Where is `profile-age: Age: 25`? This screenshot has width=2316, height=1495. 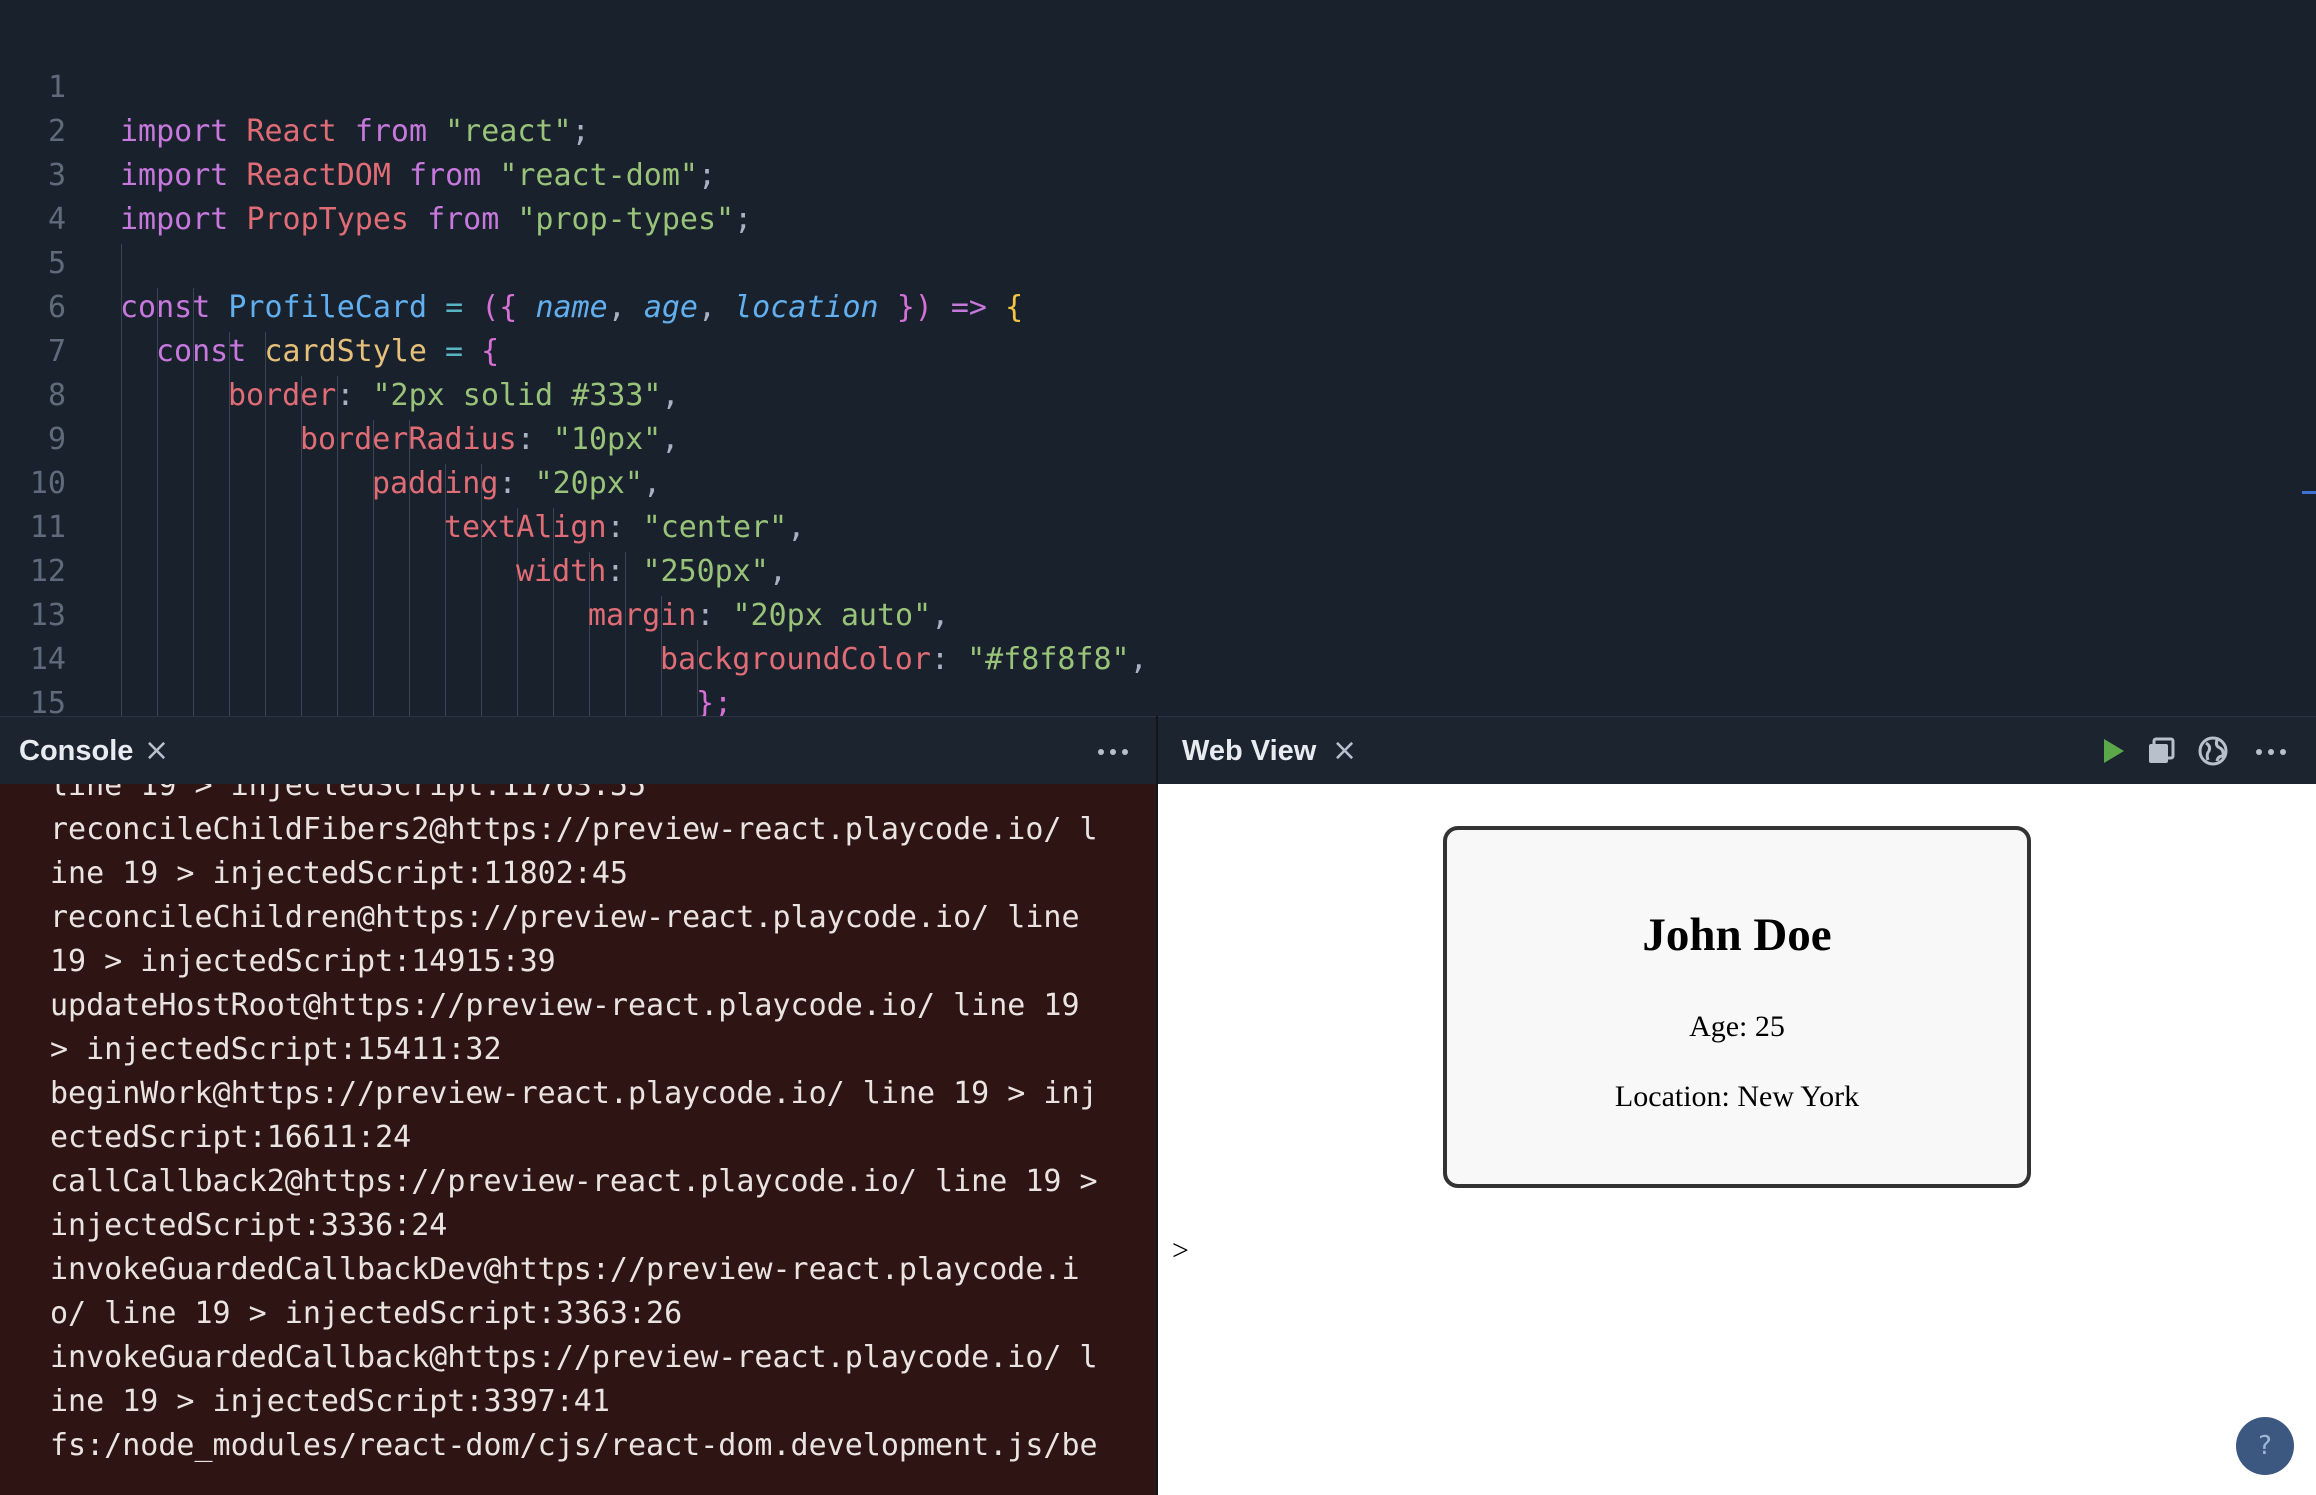
profile-age: Age: 25 is located at coordinates (1737, 1026).